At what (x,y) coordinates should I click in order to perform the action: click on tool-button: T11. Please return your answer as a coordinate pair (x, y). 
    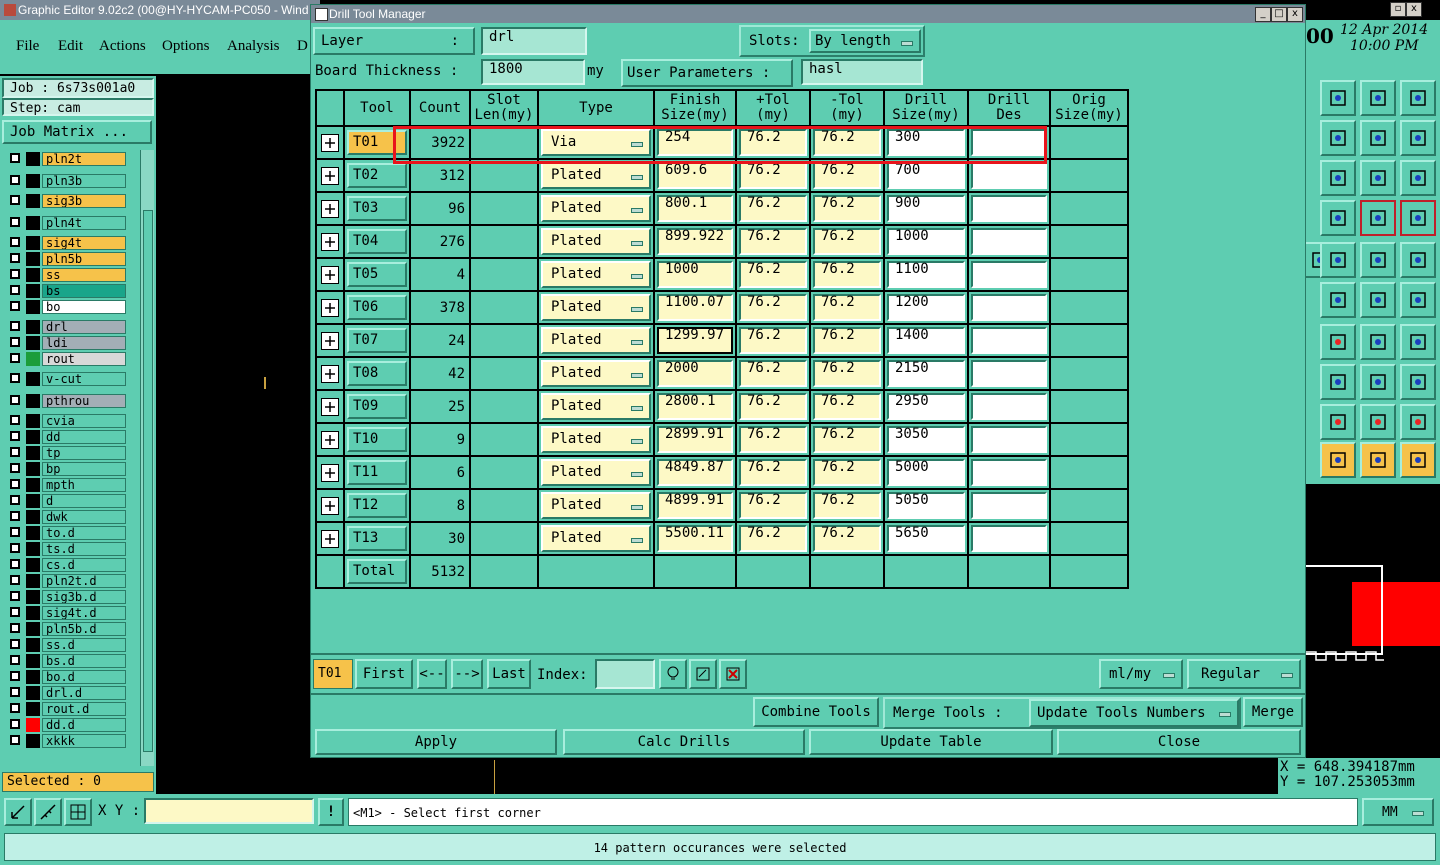
    Looking at the image, I should click on (377, 472).